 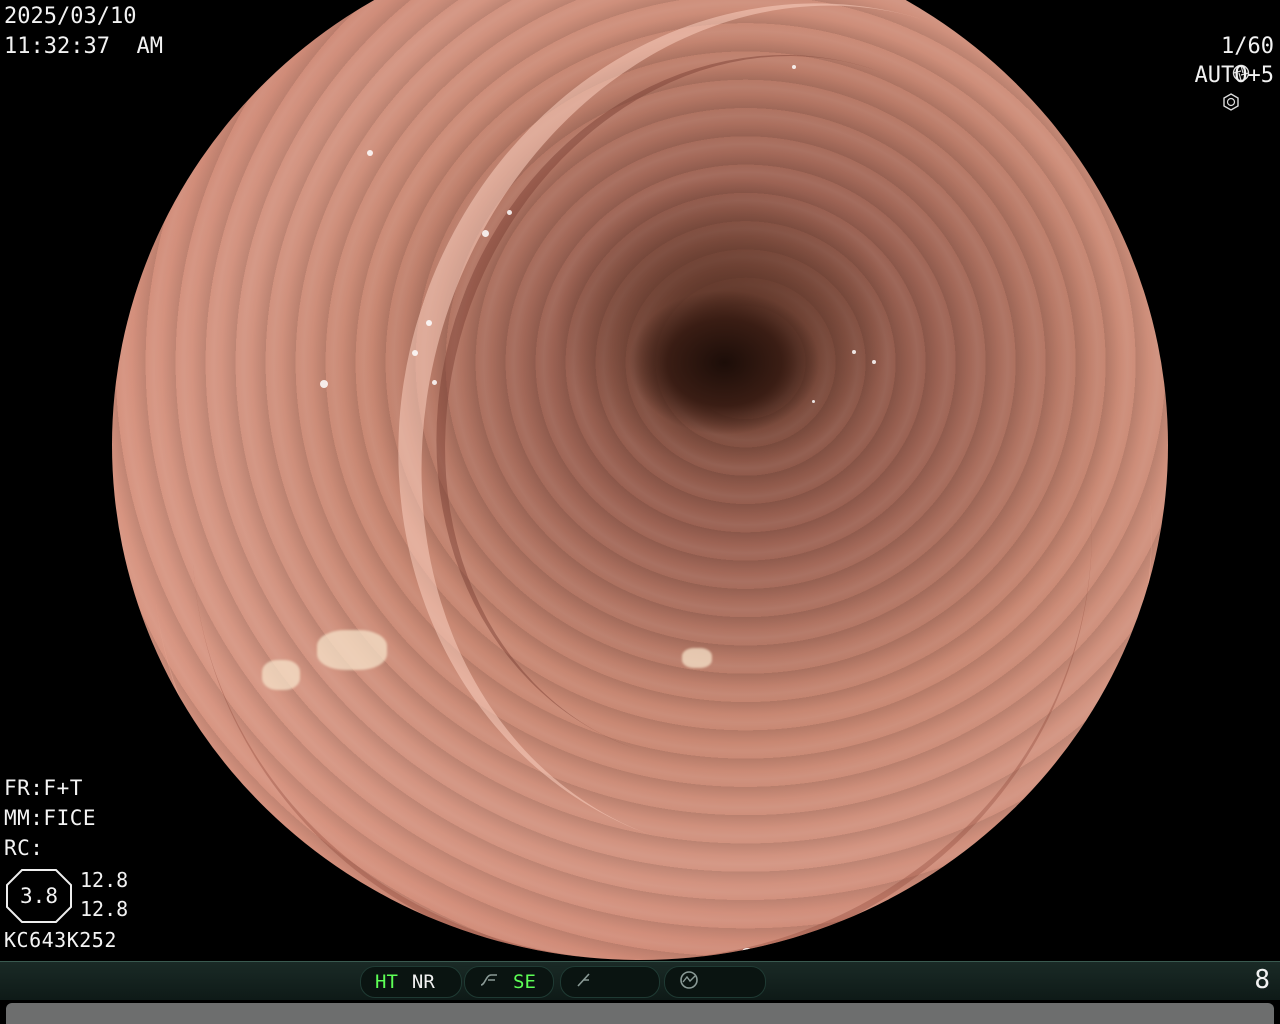 I want to click on enhance-group, so click(x=610, y=982).